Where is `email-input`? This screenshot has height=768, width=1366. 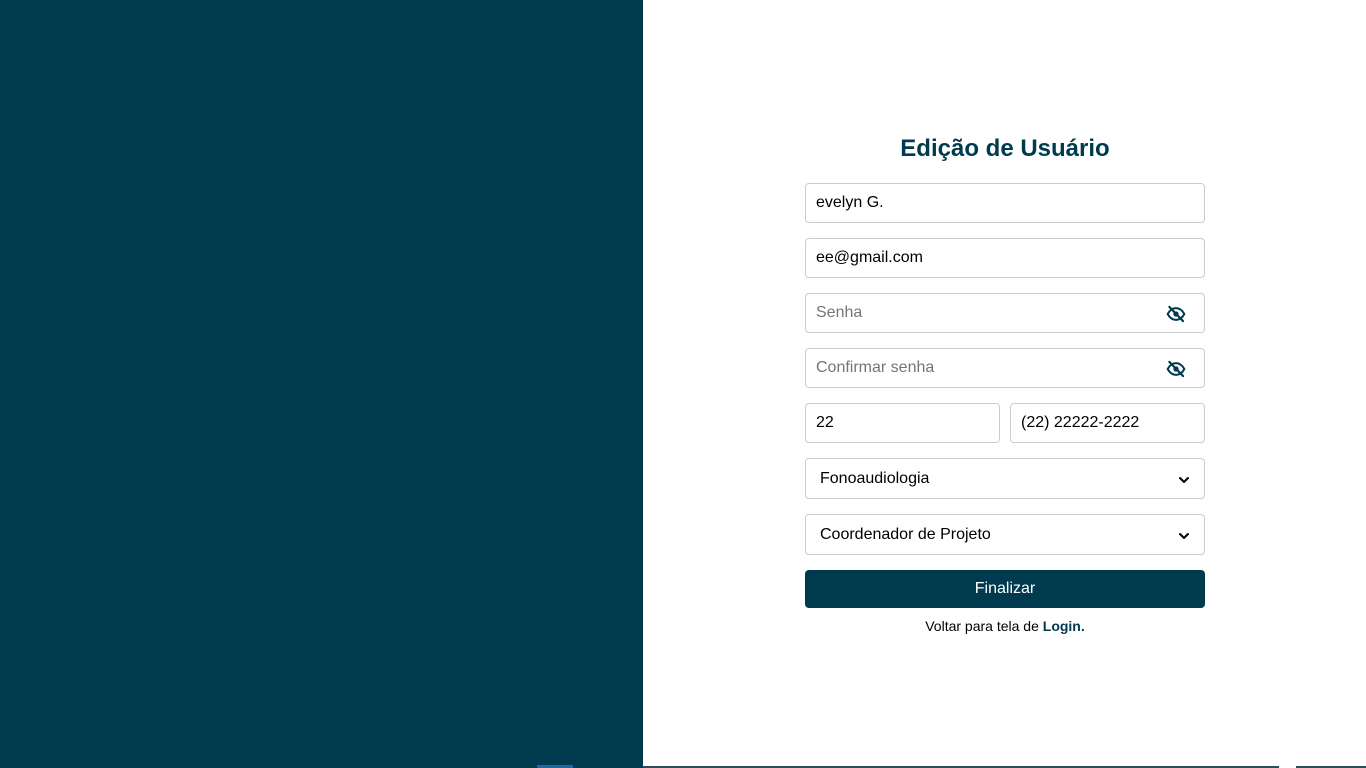
email-input is located at coordinates (1005, 258).